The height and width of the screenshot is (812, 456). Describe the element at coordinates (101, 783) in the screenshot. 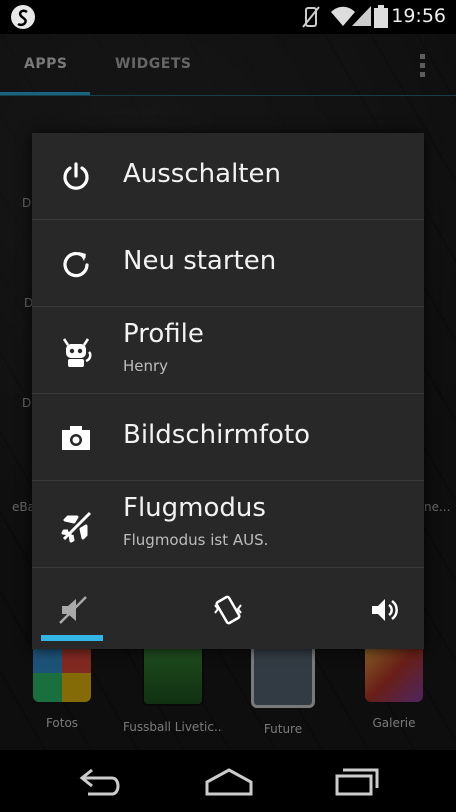

I see `back-icon` at that location.